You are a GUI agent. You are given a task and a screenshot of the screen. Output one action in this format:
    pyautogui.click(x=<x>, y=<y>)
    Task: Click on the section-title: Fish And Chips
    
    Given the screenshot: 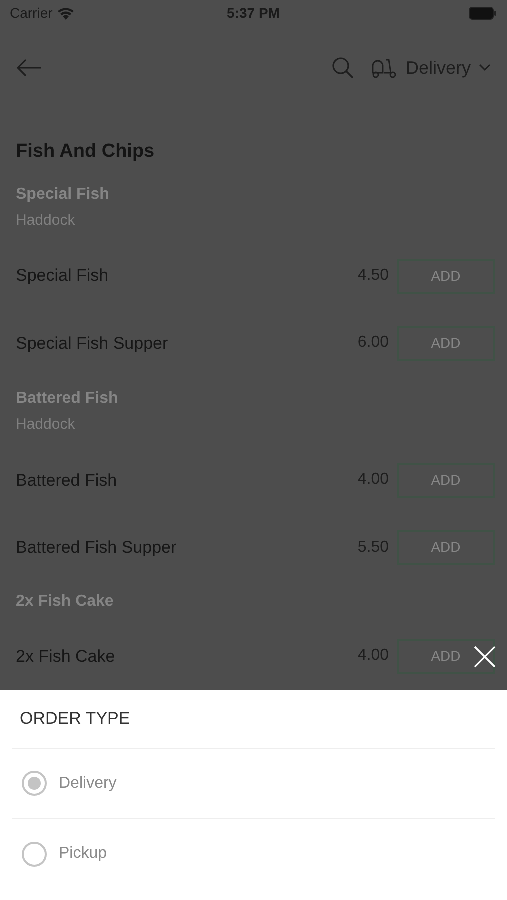 What is the action you would take?
    pyautogui.click(x=85, y=152)
    